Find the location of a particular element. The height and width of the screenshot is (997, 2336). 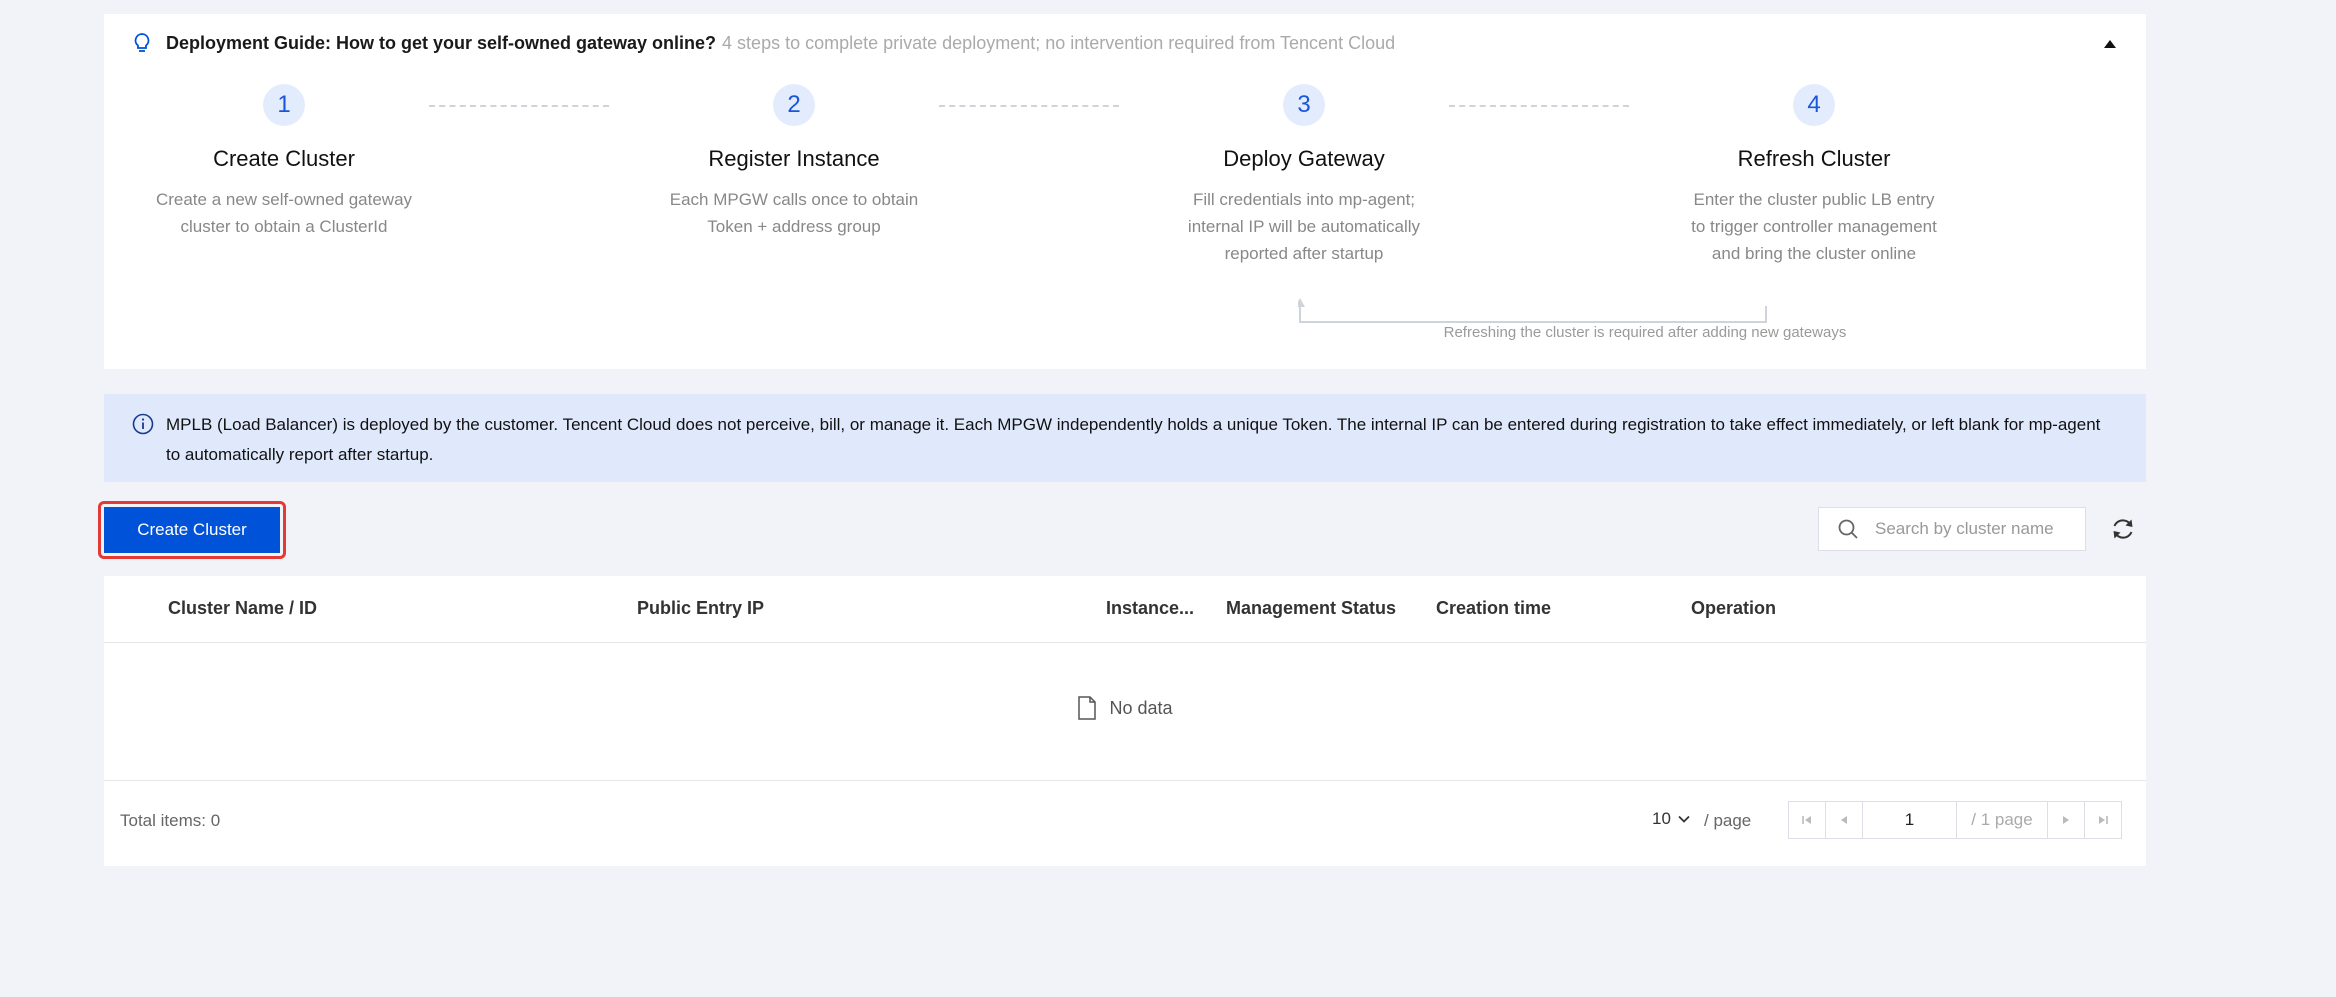

prev-page-icon is located at coordinates (1844, 820).